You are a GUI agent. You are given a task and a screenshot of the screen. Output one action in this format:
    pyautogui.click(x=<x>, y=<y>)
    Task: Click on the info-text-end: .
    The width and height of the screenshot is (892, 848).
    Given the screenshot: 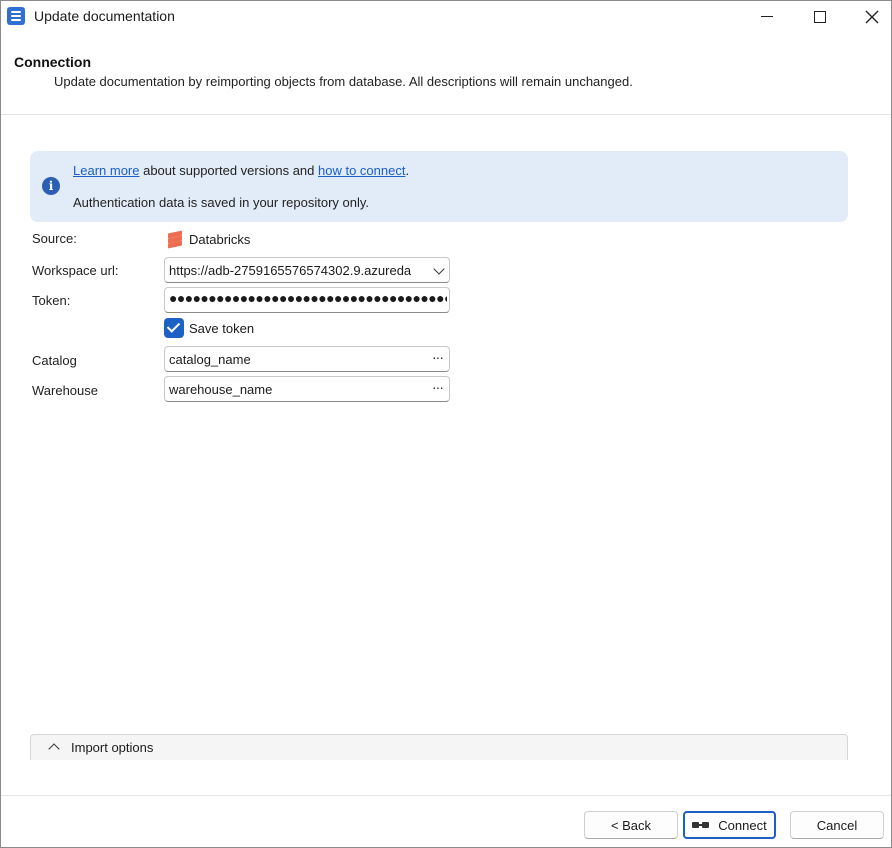 What is the action you would take?
    pyautogui.click(x=407, y=170)
    